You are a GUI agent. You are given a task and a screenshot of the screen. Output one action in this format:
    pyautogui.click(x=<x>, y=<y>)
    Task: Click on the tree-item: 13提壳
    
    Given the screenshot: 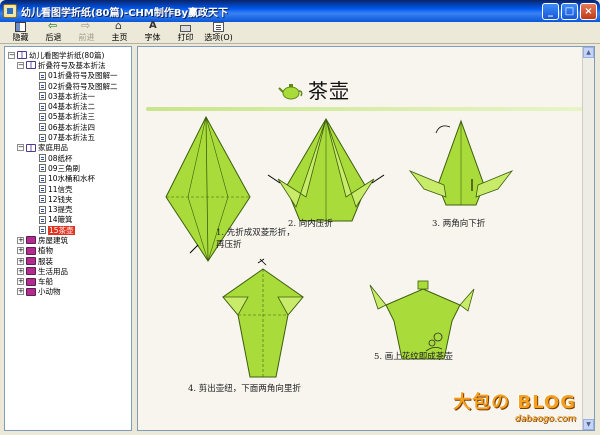 What is the action you would take?
    pyautogui.click(x=69, y=209)
    